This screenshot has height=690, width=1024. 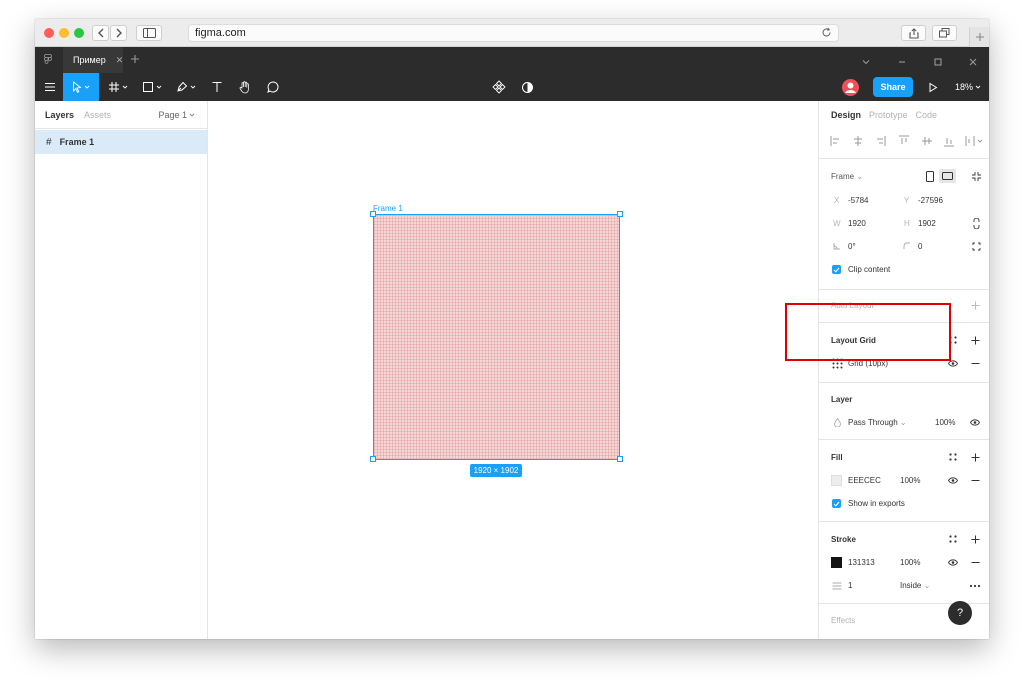 What do you see at coordinates (945, 422) in the screenshot?
I see `layer-opacity-input: 100%` at bounding box center [945, 422].